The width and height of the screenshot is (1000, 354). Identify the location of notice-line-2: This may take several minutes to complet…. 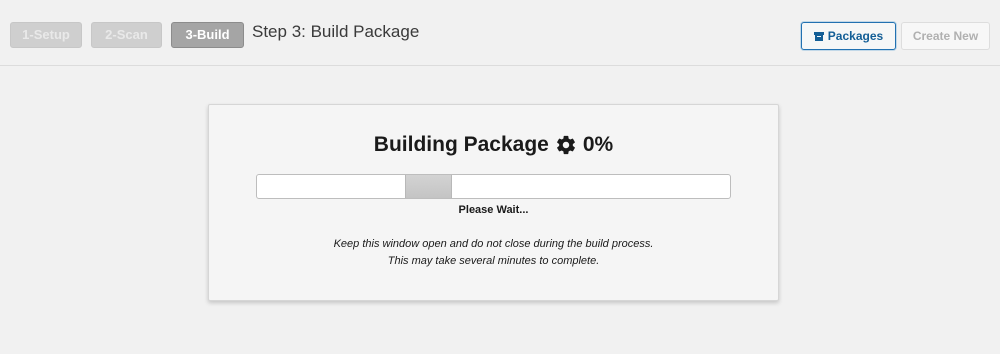
(493, 261).